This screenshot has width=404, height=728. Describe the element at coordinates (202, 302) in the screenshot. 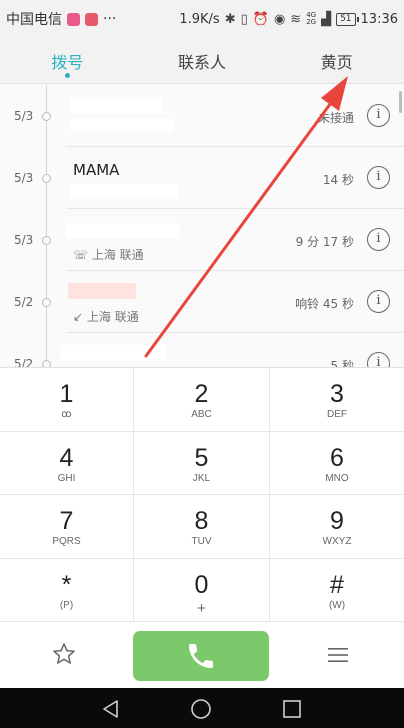

I see `call-log-row: 5/2 ↙ 上海 联通 响铃 45 秒 i` at that location.